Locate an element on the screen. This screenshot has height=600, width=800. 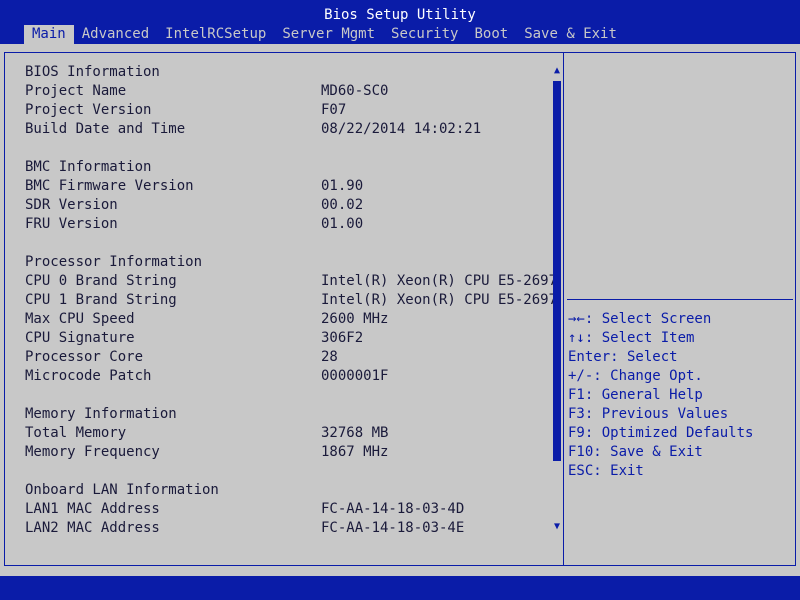
info-row: Project Version F07 is located at coordinates (290, 110).